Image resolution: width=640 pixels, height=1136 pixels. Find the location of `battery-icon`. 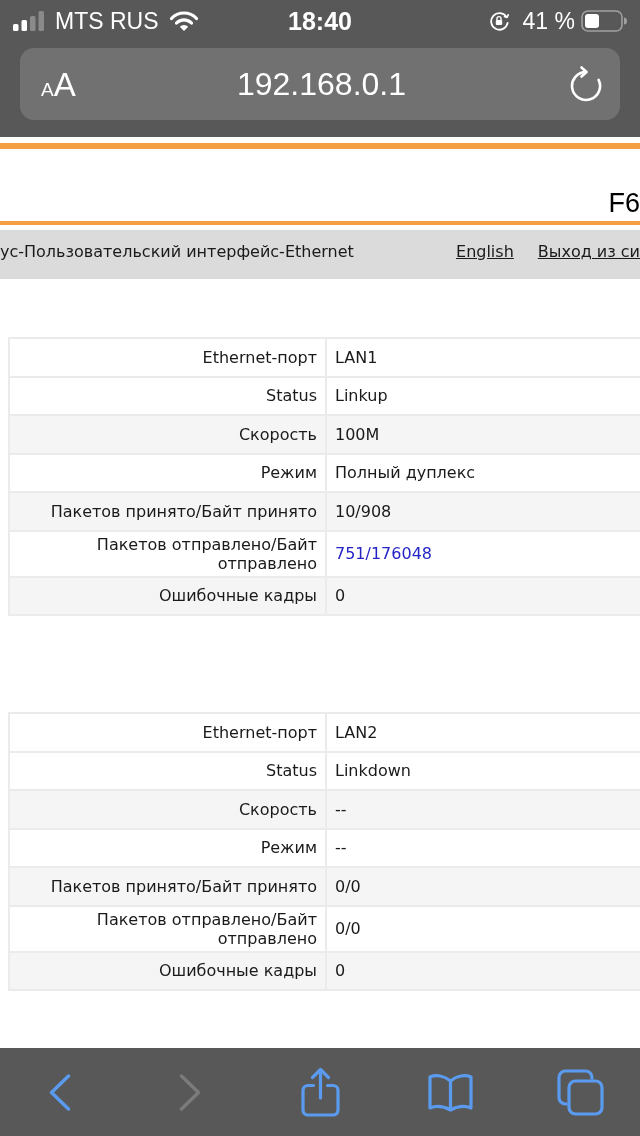

battery-icon is located at coordinates (604, 21).